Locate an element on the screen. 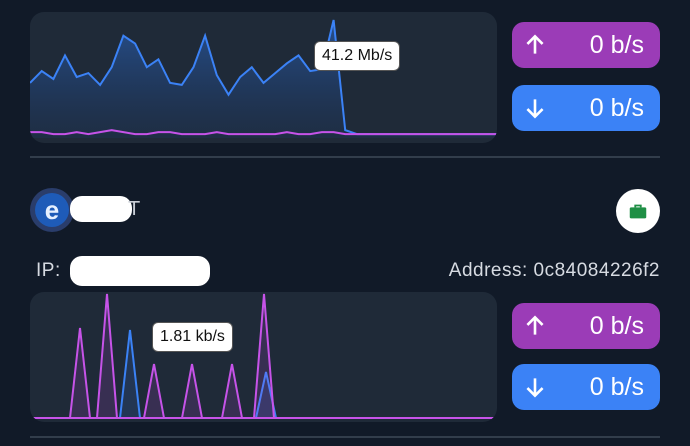  device-status-button is located at coordinates (638, 211).